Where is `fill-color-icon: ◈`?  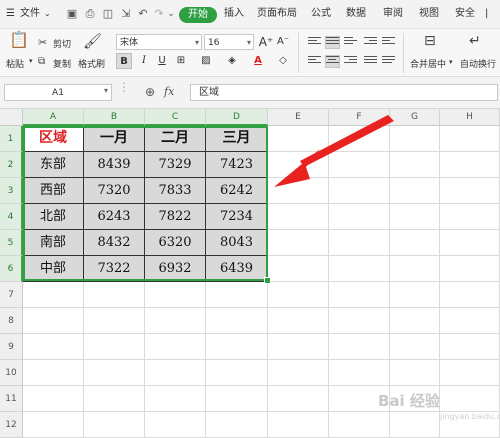 fill-color-icon: ◈ is located at coordinates (232, 61).